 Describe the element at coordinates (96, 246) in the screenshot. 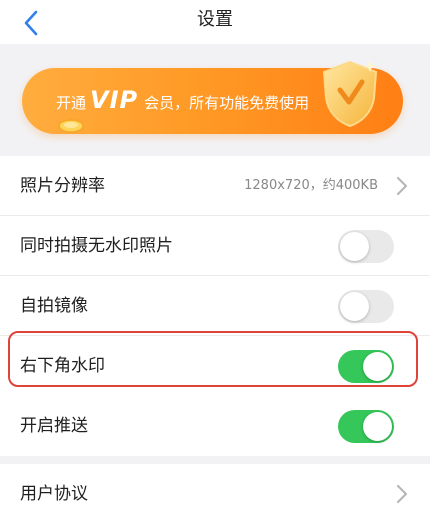

I see `no-watermark-label: 同时拍摄无水印照片` at that location.